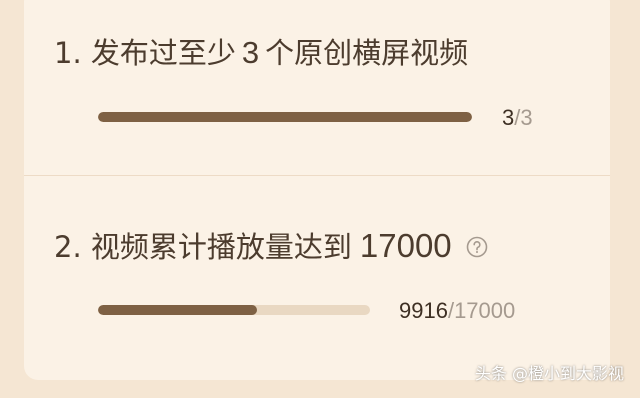 The image size is (640, 398). I want to click on task-title: 1. 发布过至少 3 个原创横屏视频, so click(261, 52).